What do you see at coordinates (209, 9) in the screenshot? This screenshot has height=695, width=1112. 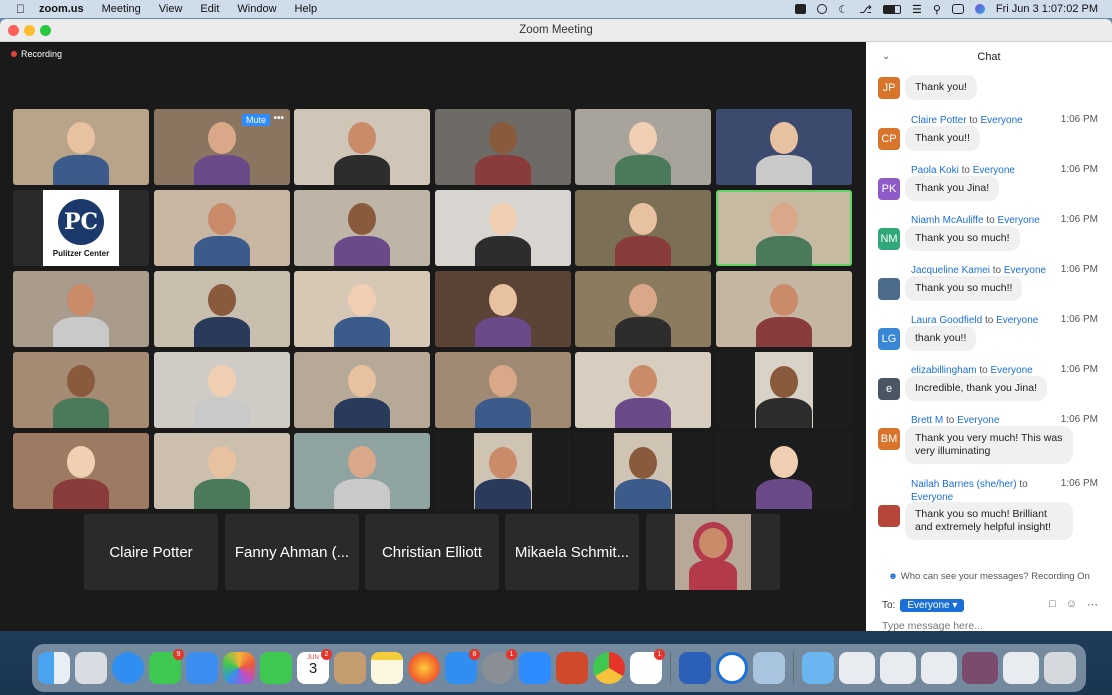 I see `menu-edit: Edit` at bounding box center [209, 9].